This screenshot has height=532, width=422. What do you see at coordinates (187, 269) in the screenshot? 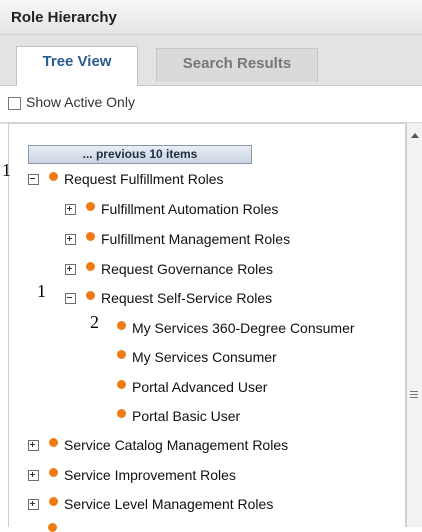
I see `tree-node-label: Request Governance Roles` at bounding box center [187, 269].